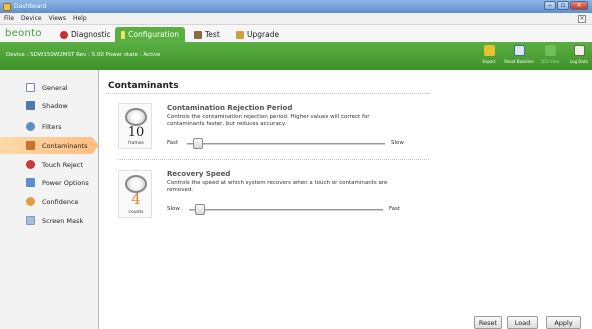 This screenshot has width=592, height=329. Describe the element at coordinates (579, 50) in the screenshot. I see `log-data-icon` at that location.